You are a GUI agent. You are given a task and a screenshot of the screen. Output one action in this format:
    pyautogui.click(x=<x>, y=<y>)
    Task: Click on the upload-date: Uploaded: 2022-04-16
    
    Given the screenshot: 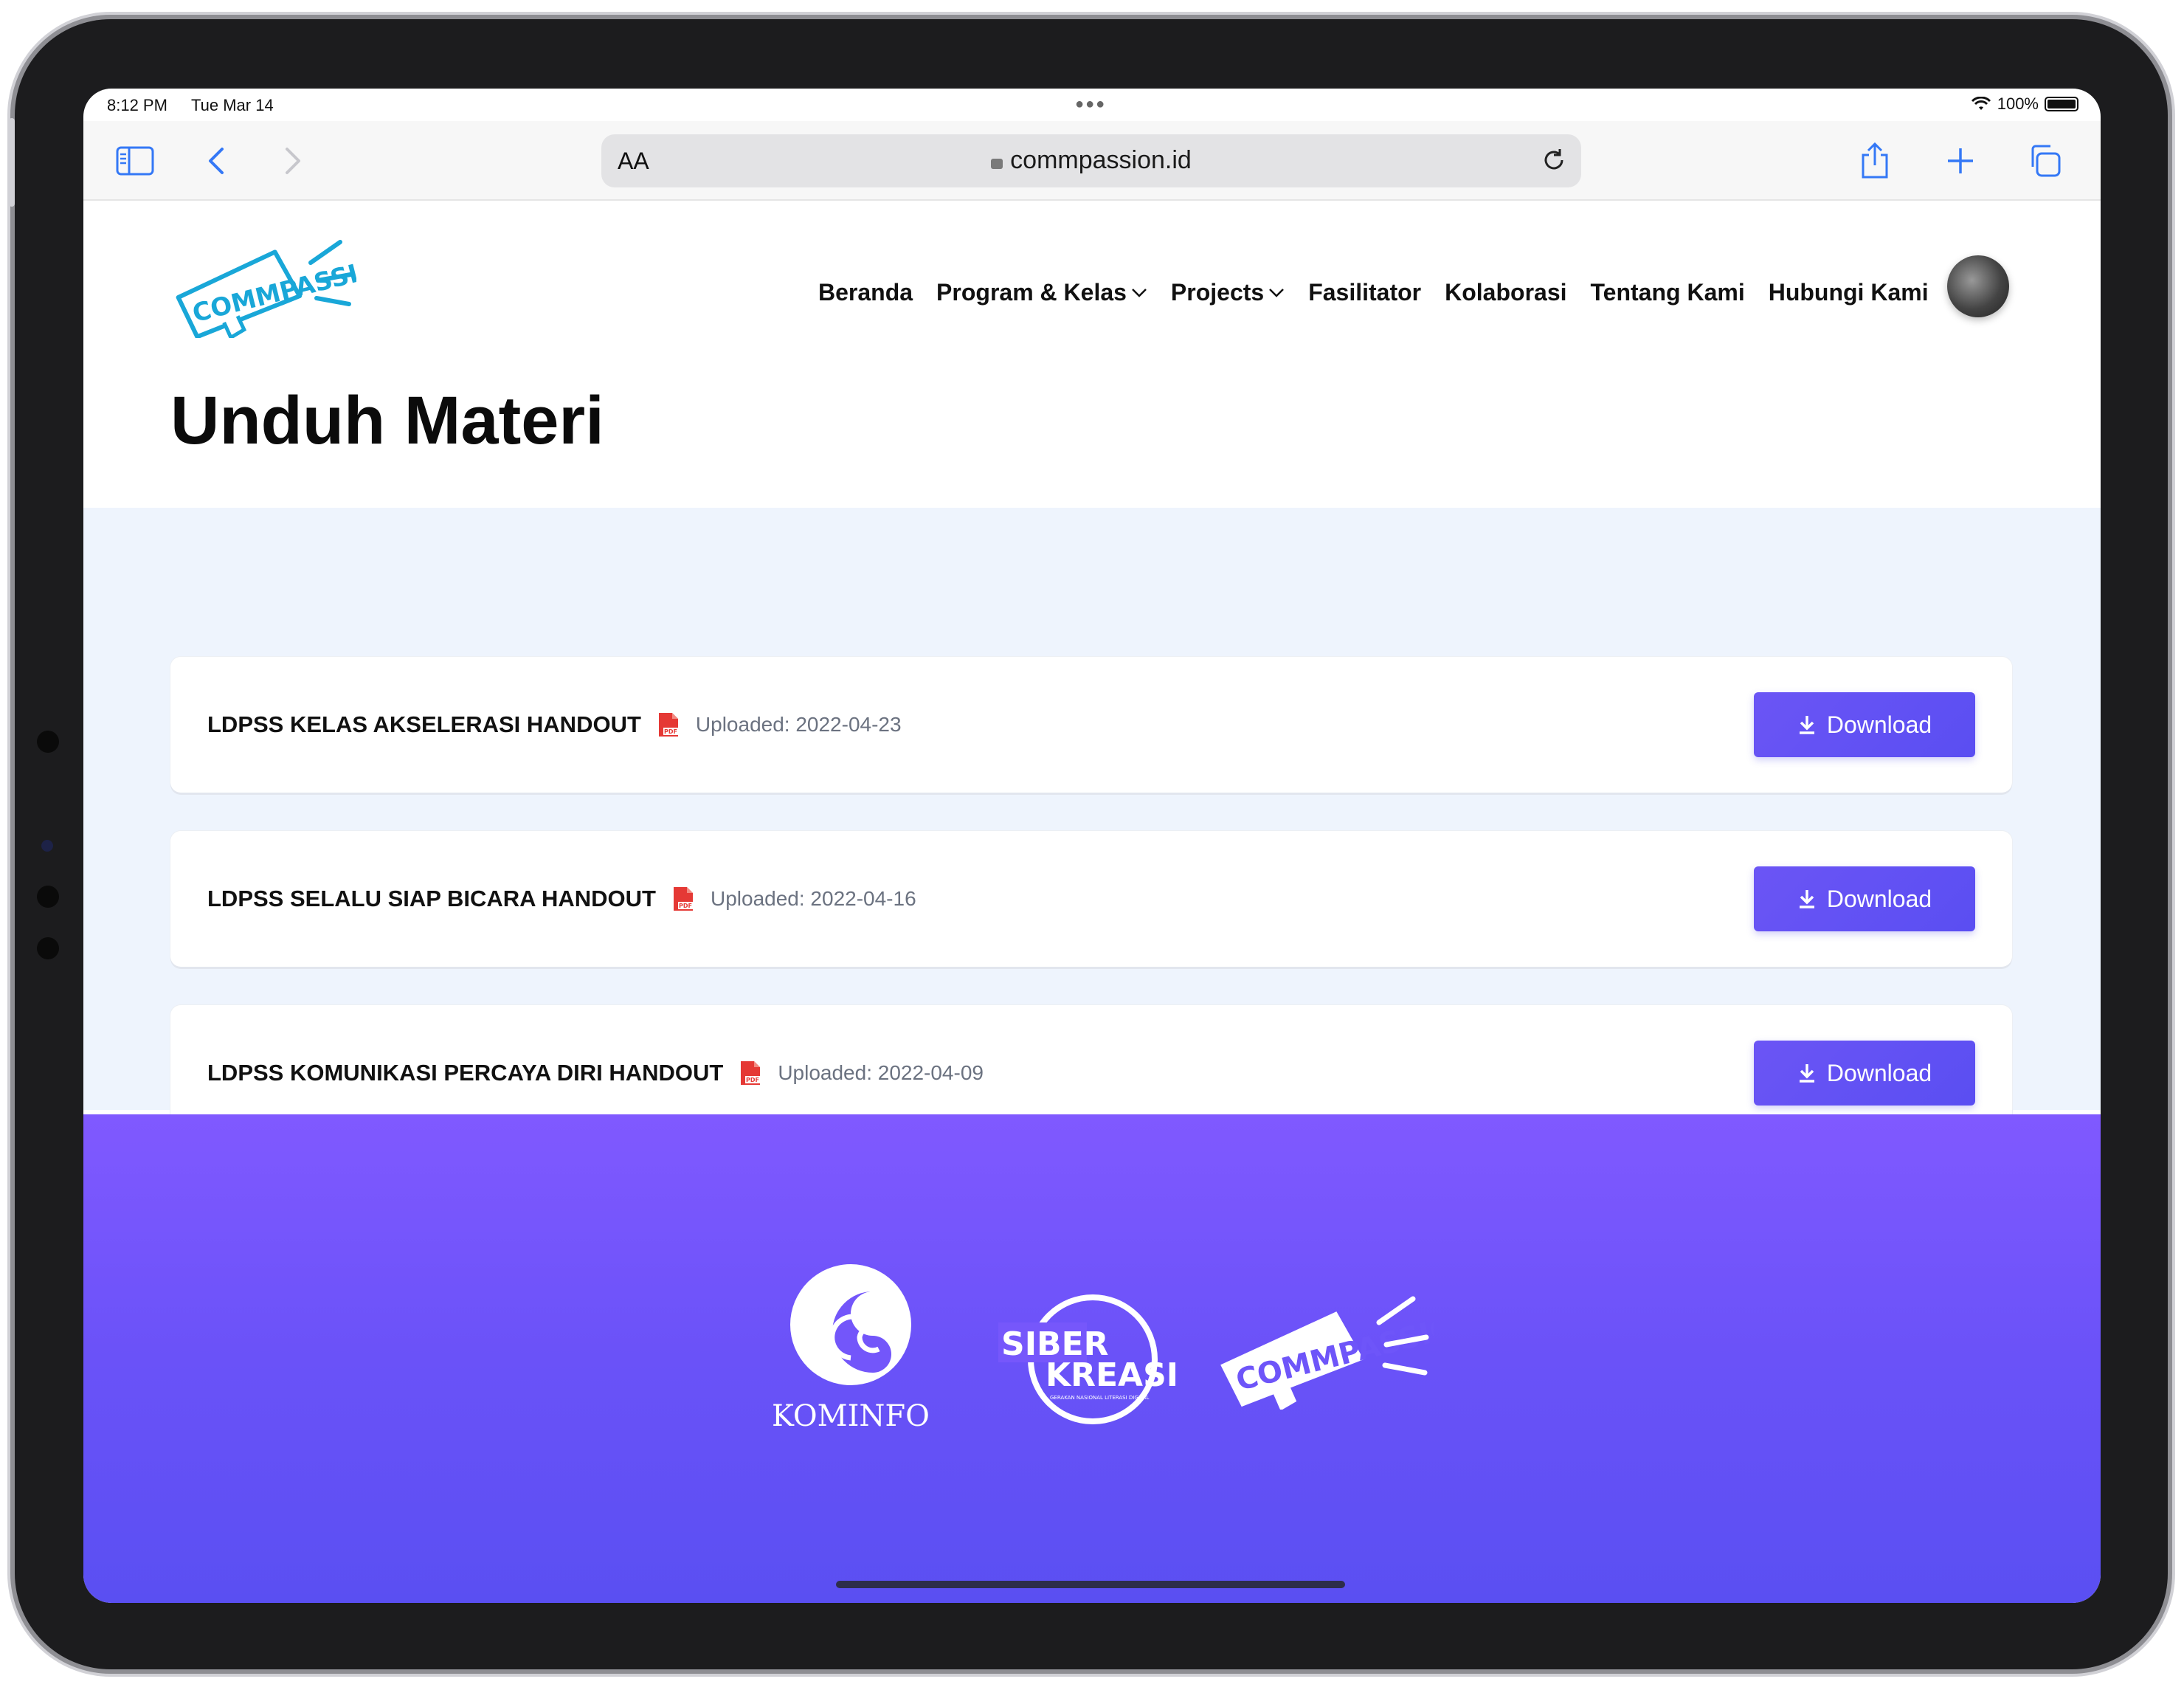 What is the action you would take?
    pyautogui.click(x=813, y=898)
    